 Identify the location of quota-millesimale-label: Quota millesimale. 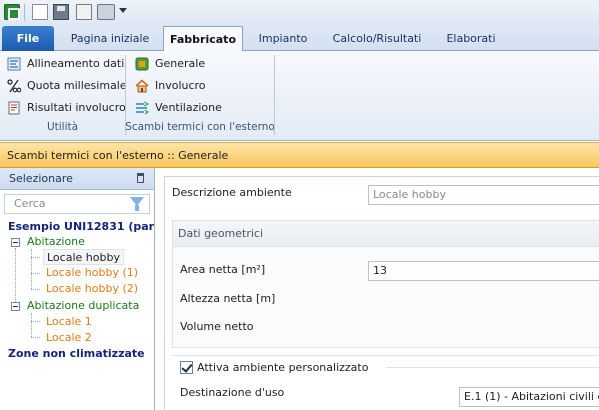
(77, 85).